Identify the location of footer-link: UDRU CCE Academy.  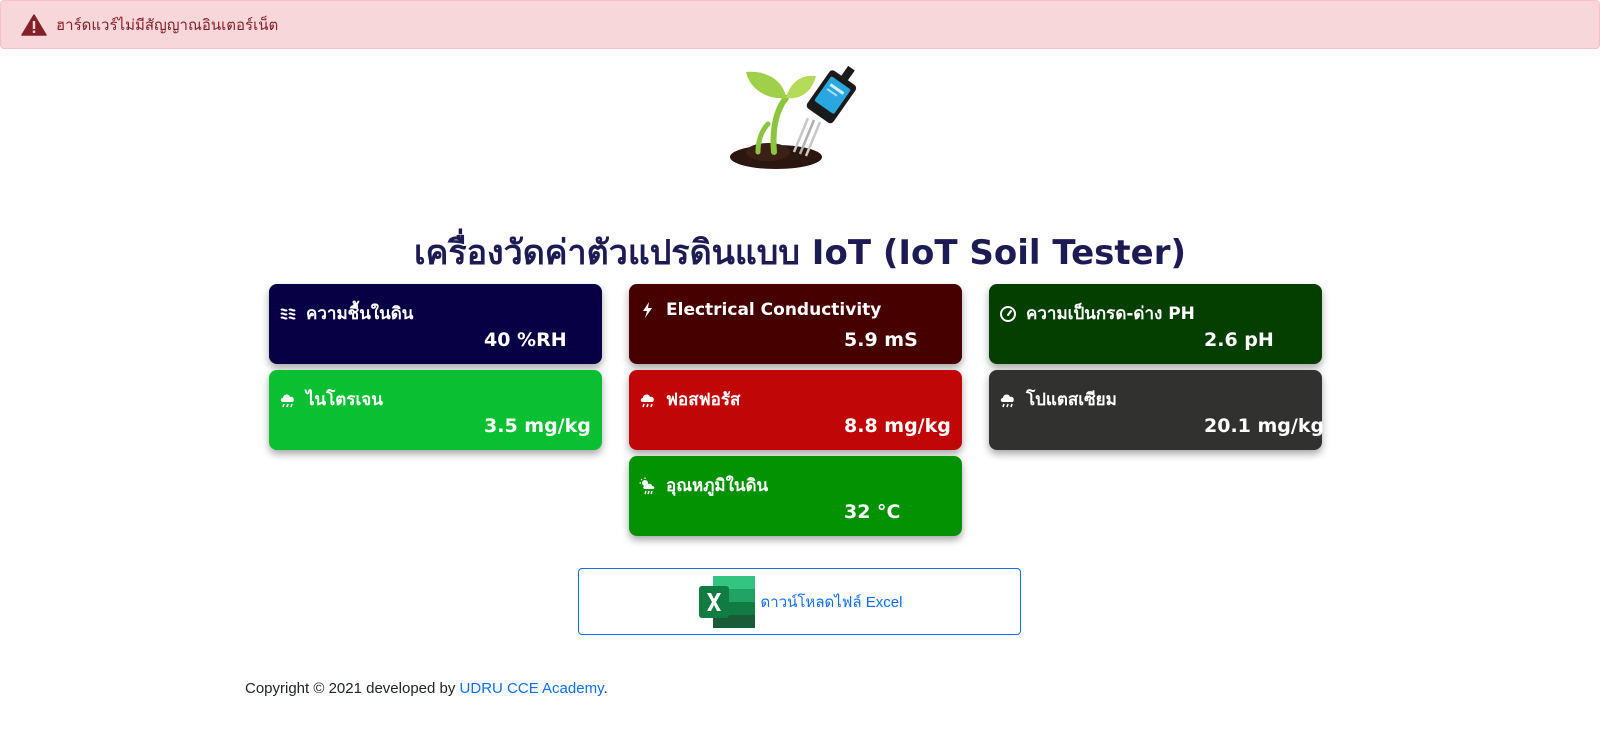
(532, 688).